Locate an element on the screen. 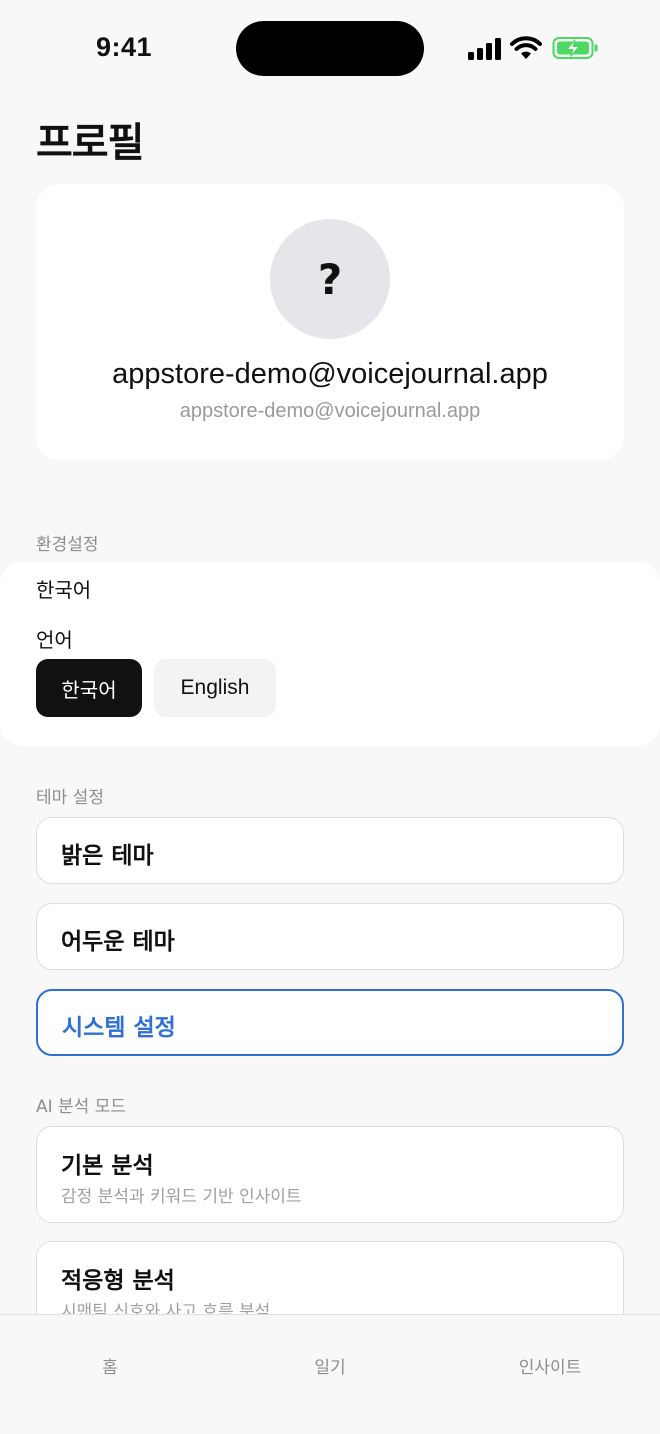  theme-option-dark: 어두운 테마 is located at coordinates (330, 936).